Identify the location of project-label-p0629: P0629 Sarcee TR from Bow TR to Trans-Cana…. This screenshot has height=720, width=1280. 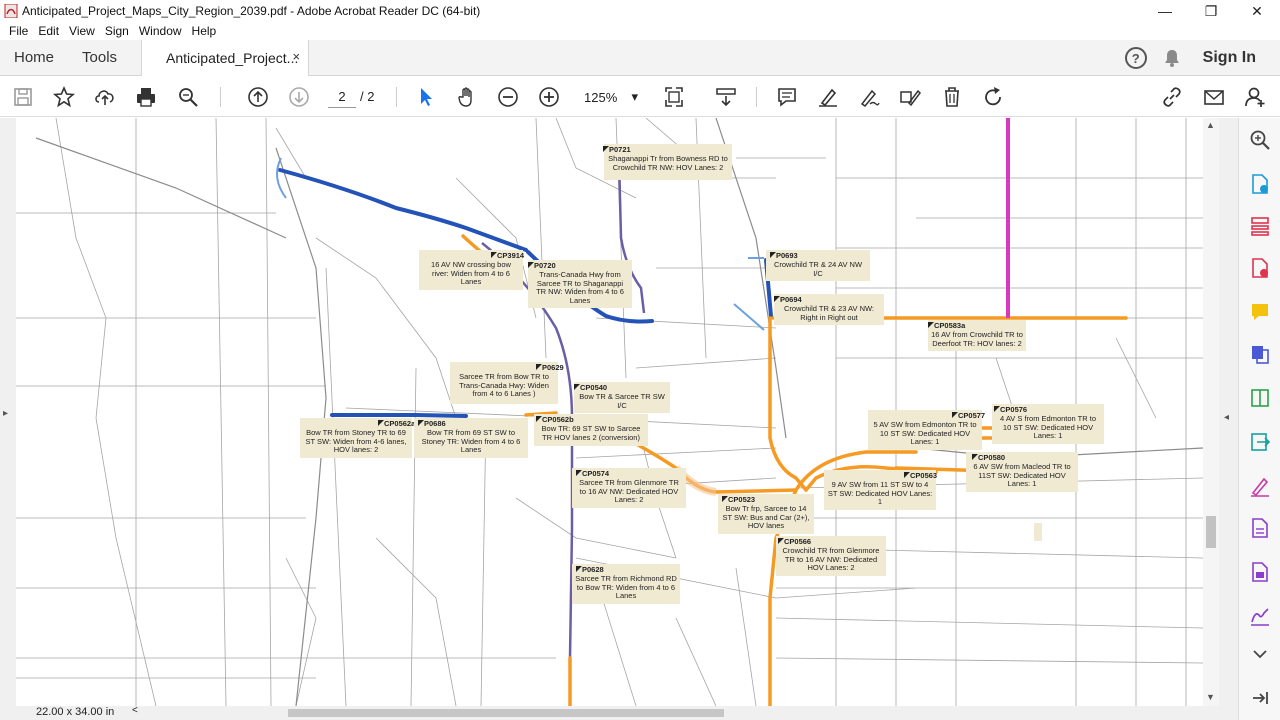
(507, 383).